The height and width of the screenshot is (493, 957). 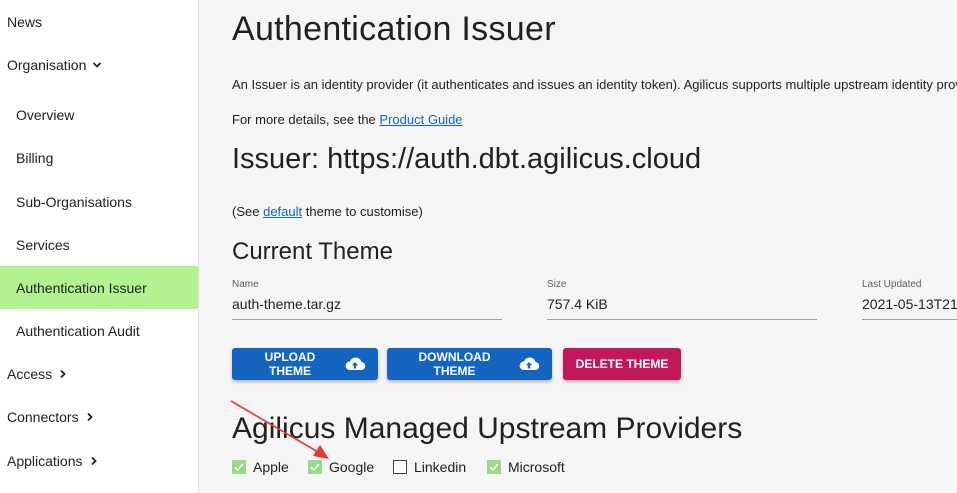 What do you see at coordinates (45, 114) in the screenshot?
I see `sidebar-item-label: Overview` at bounding box center [45, 114].